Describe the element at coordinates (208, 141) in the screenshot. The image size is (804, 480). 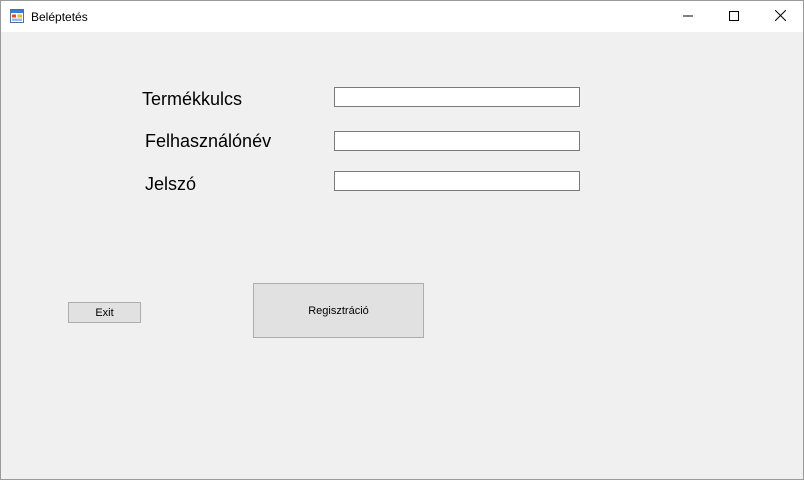
I see `username-label: Felhasználónév` at that location.